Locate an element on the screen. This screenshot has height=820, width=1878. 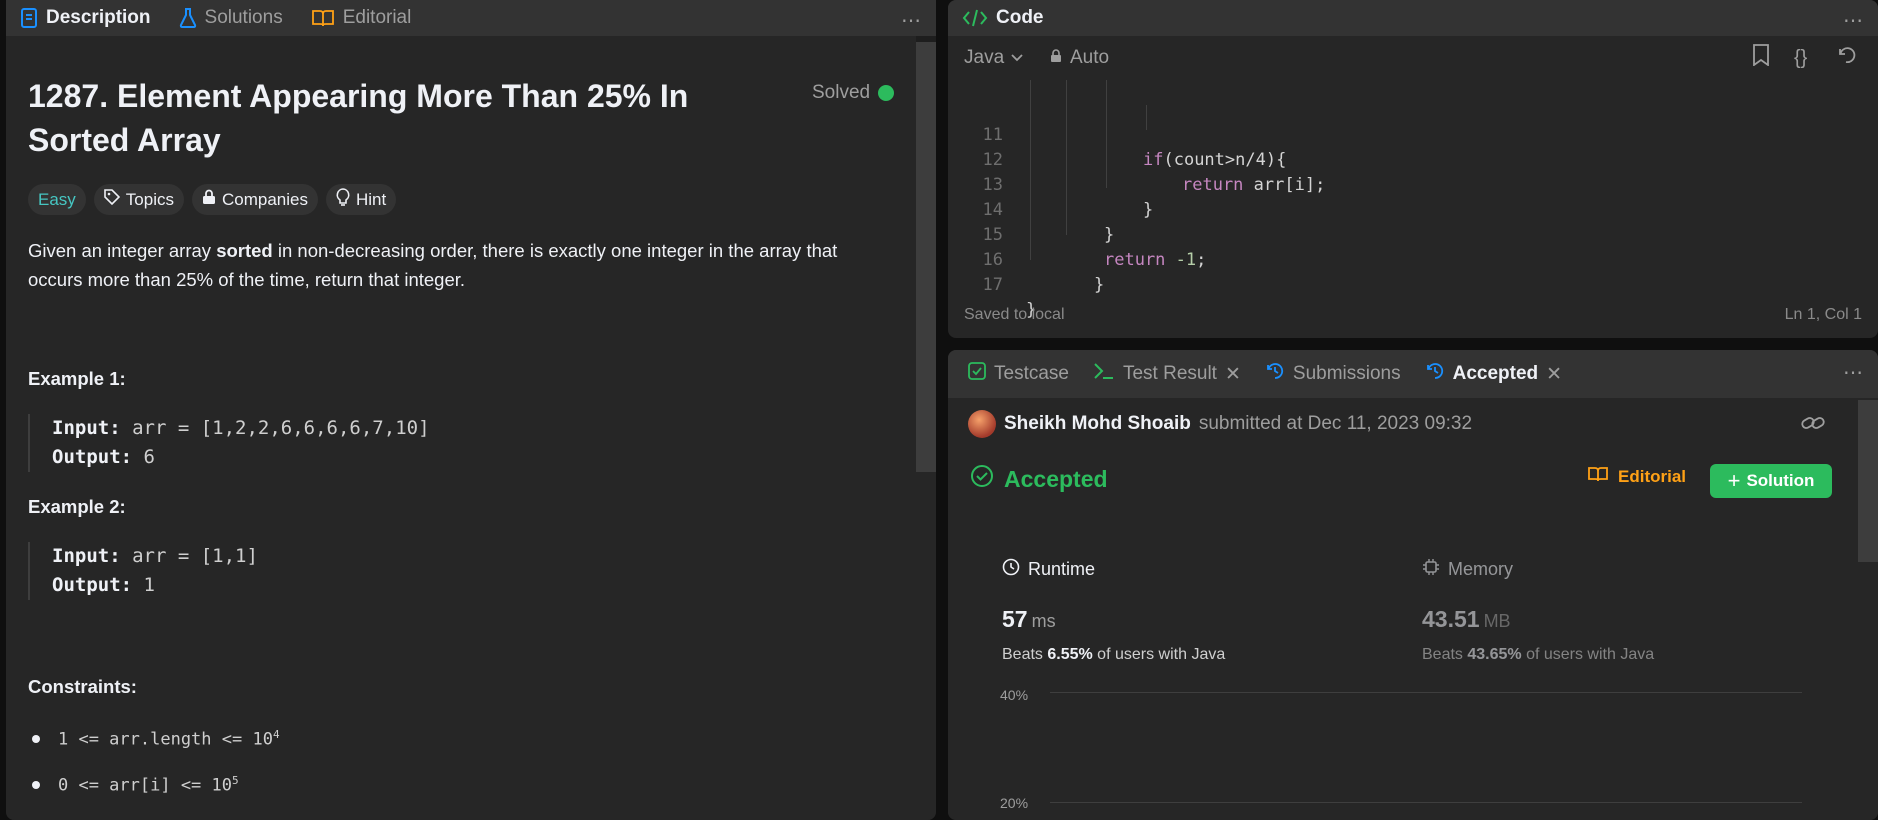
reset-icon is located at coordinates (1846, 58).